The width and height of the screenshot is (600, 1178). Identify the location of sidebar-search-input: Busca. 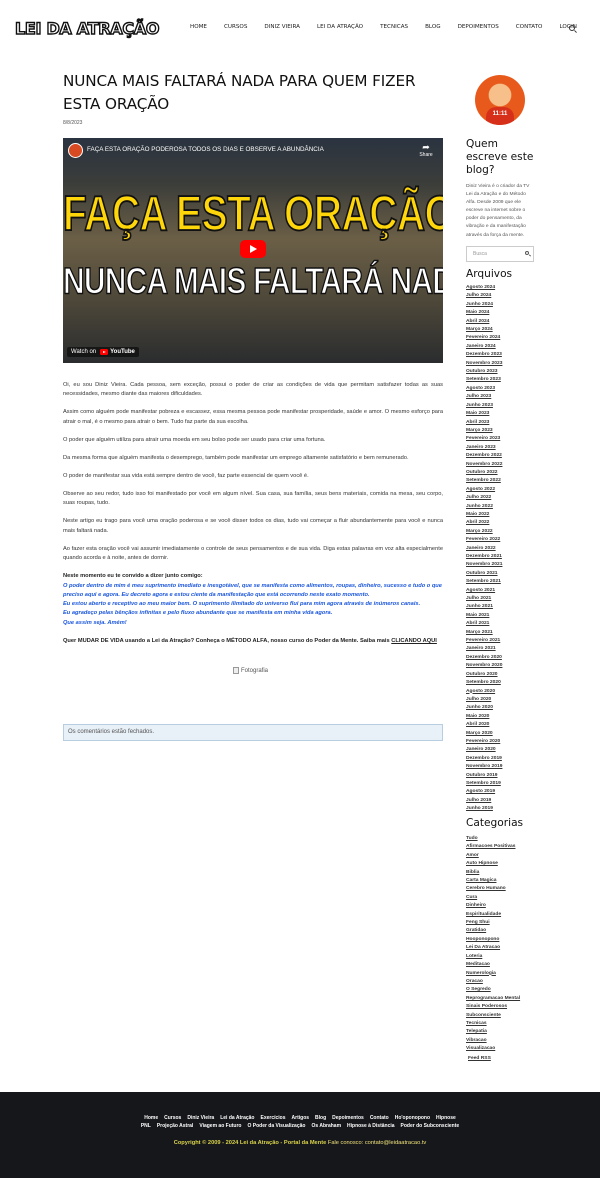
(500, 254).